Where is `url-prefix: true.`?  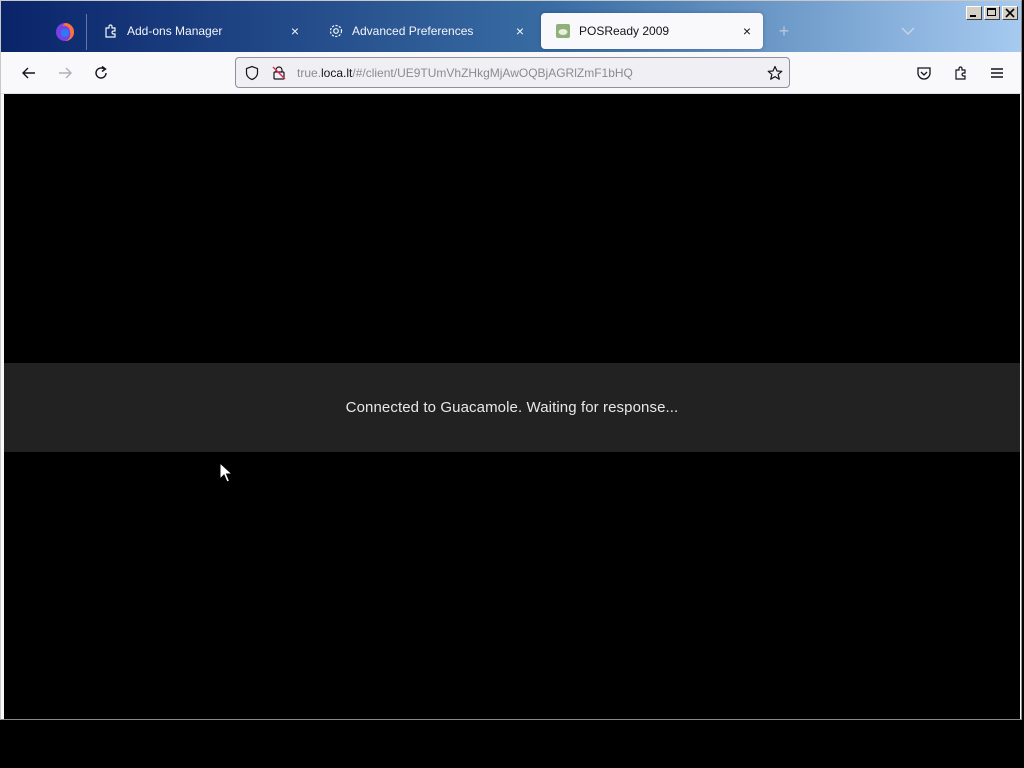 url-prefix: true. is located at coordinates (309, 73).